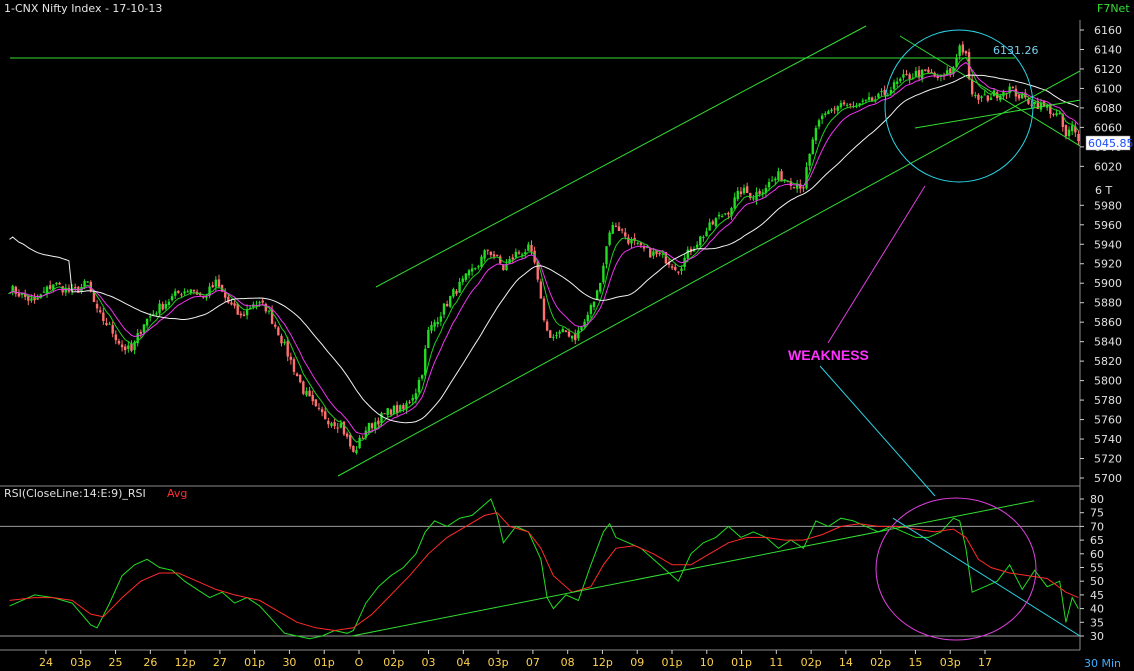 The width and height of the screenshot is (1134, 671). What do you see at coordinates (289, 662) in the screenshot?
I see `x-tick-label: 30` at bounding box center [289, 662].